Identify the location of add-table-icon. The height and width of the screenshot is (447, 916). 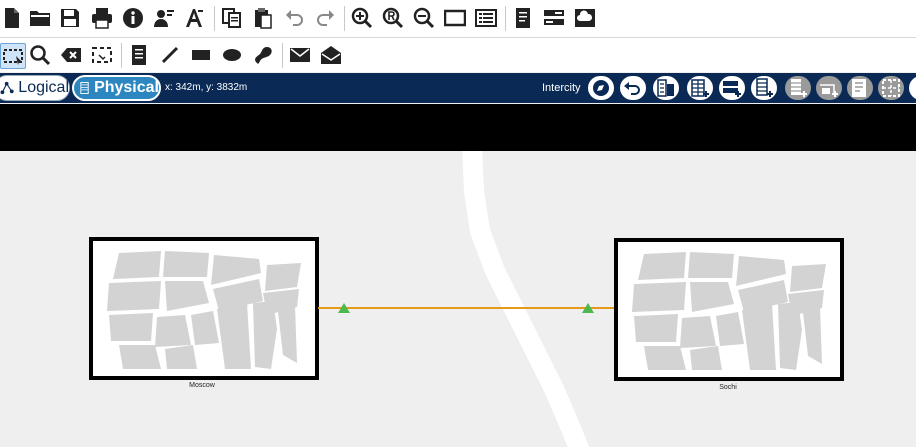
(700, 88).